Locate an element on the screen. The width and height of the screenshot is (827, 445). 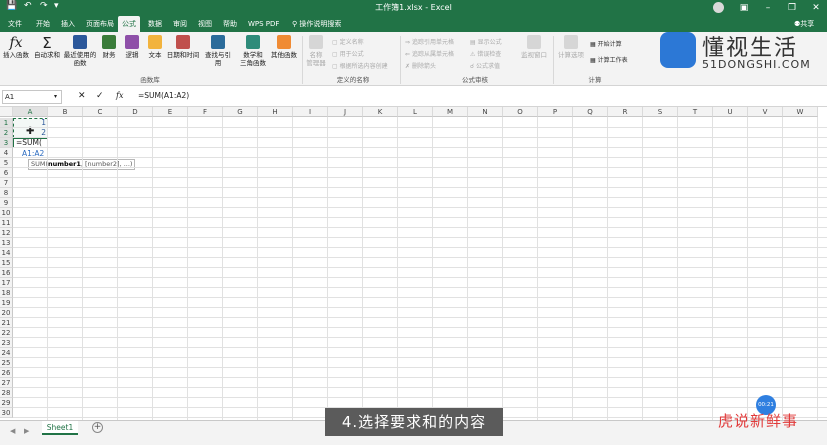
column-header-d: D is located at coordinates (135, 112).